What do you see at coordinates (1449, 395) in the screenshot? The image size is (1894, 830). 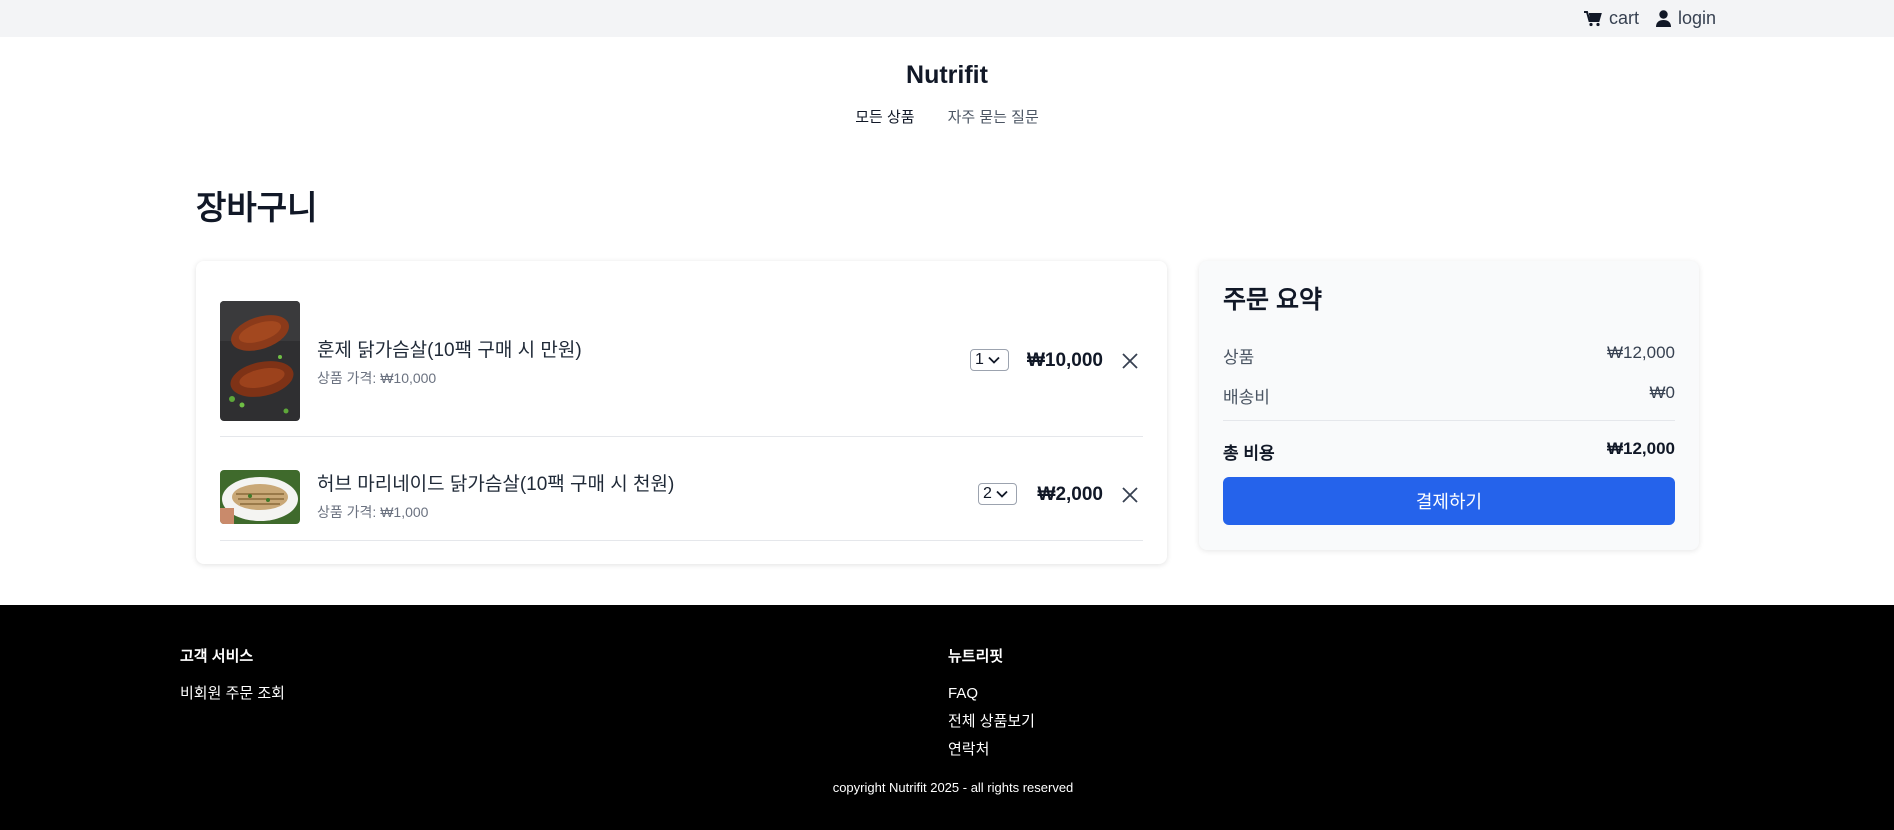 I see `summary-shipping-row: 배송비 ₩0` at bounding box center [1449, 395].